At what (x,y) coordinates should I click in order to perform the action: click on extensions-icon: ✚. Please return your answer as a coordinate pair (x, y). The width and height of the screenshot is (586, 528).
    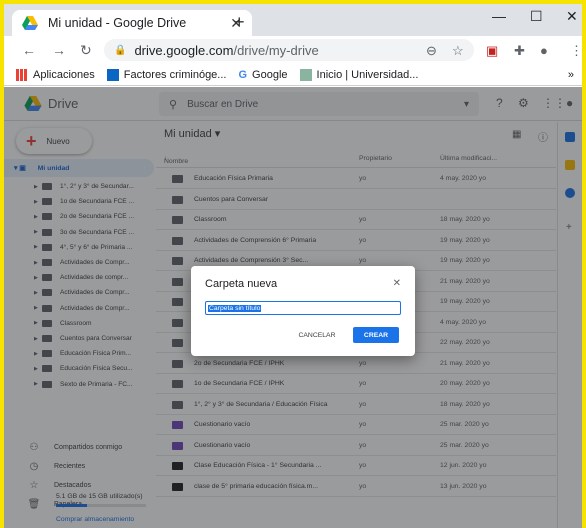
    Looking at the image, I should click on (519, 51).